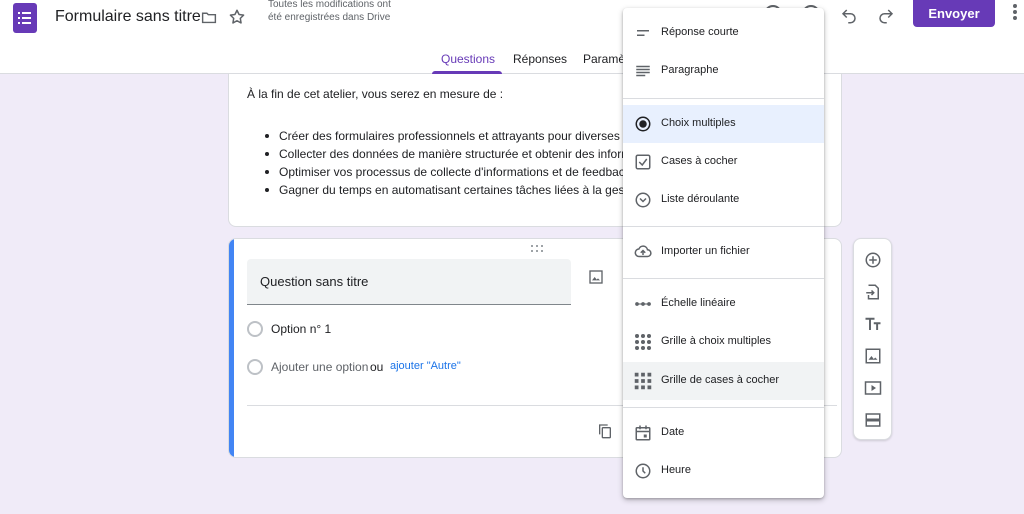 The width and height of the screenshot is (1024, 514). Describe the element at coordinates (872, 339) in the screenshot. I see `question-toolbar` at that location.